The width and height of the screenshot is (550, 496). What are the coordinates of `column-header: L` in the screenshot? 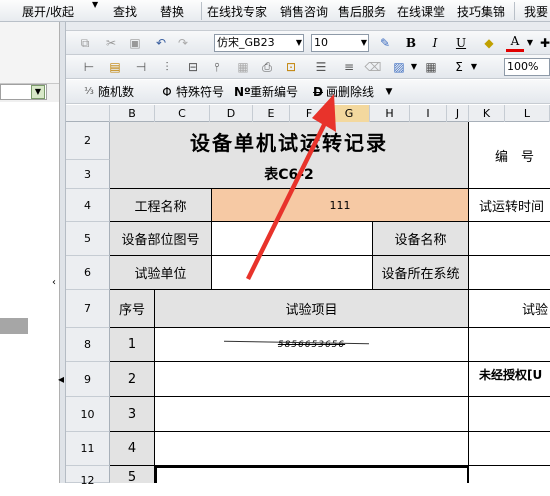 It's located at (527, 113).